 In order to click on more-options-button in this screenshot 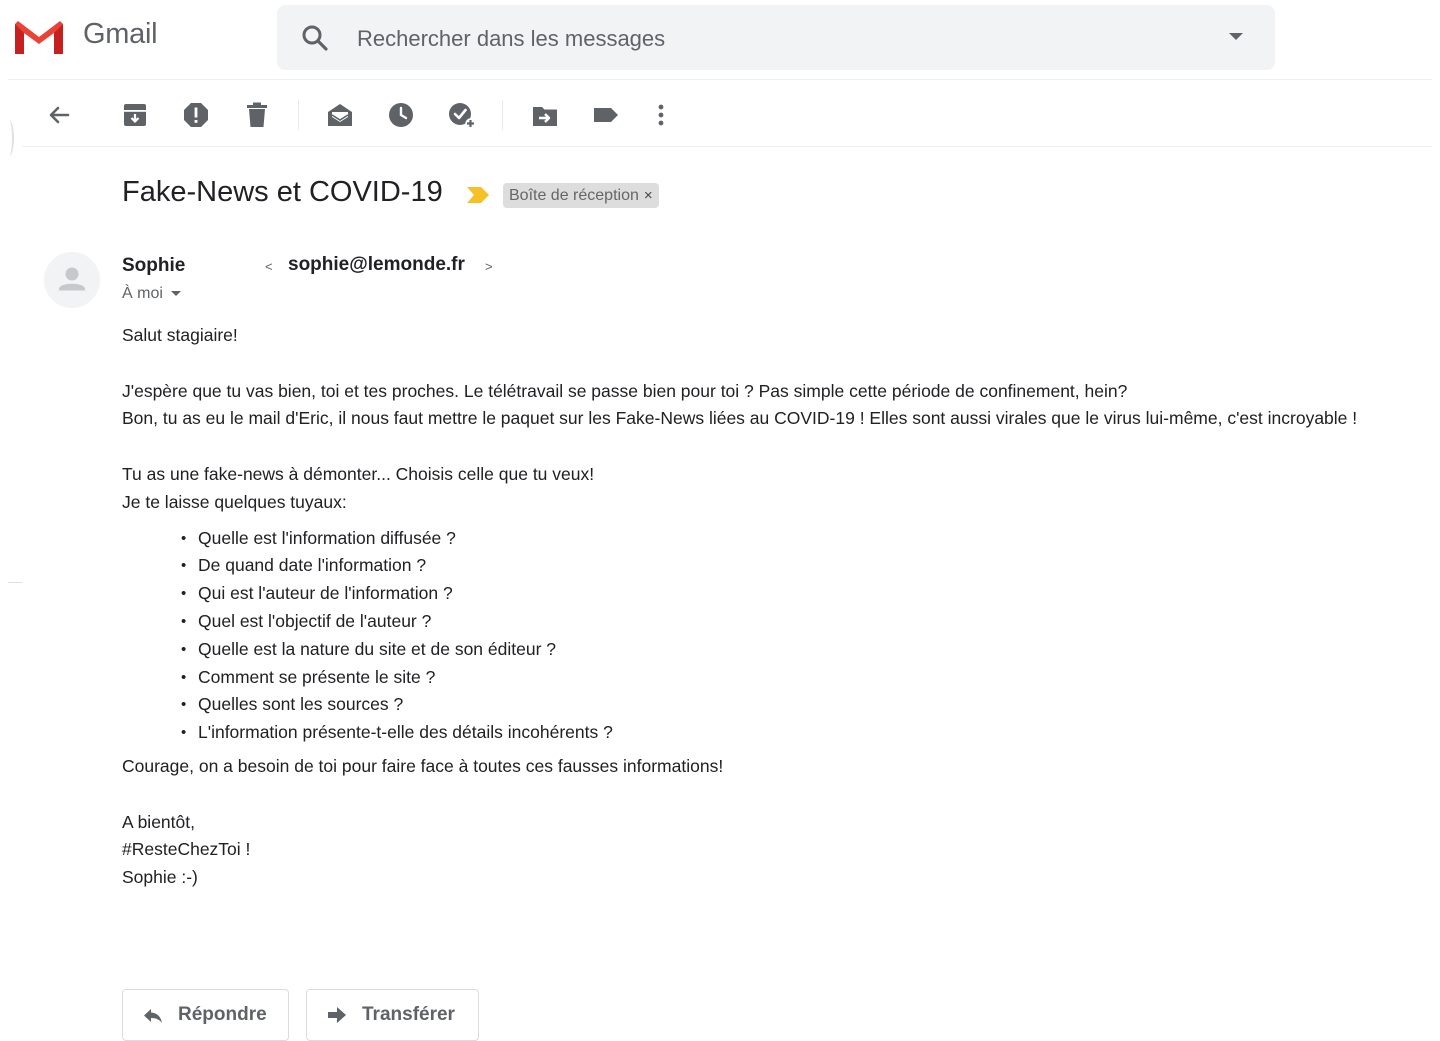, I will do `click(661, 115)`.